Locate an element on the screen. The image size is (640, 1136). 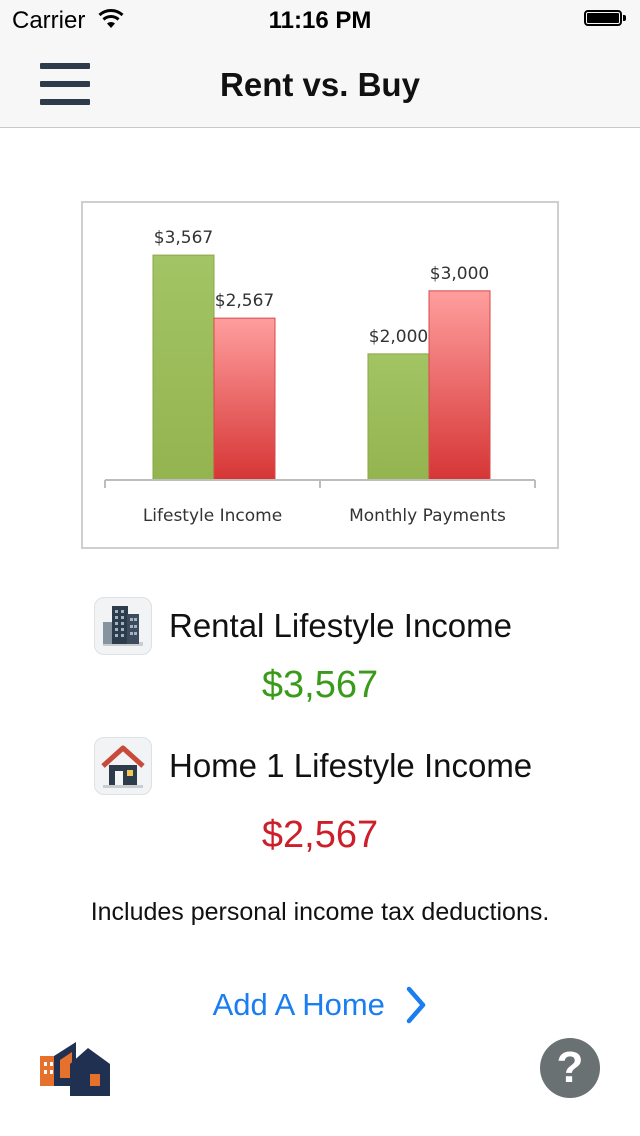
chart-data-label: $2,000 is located at coordinates (398, 337).